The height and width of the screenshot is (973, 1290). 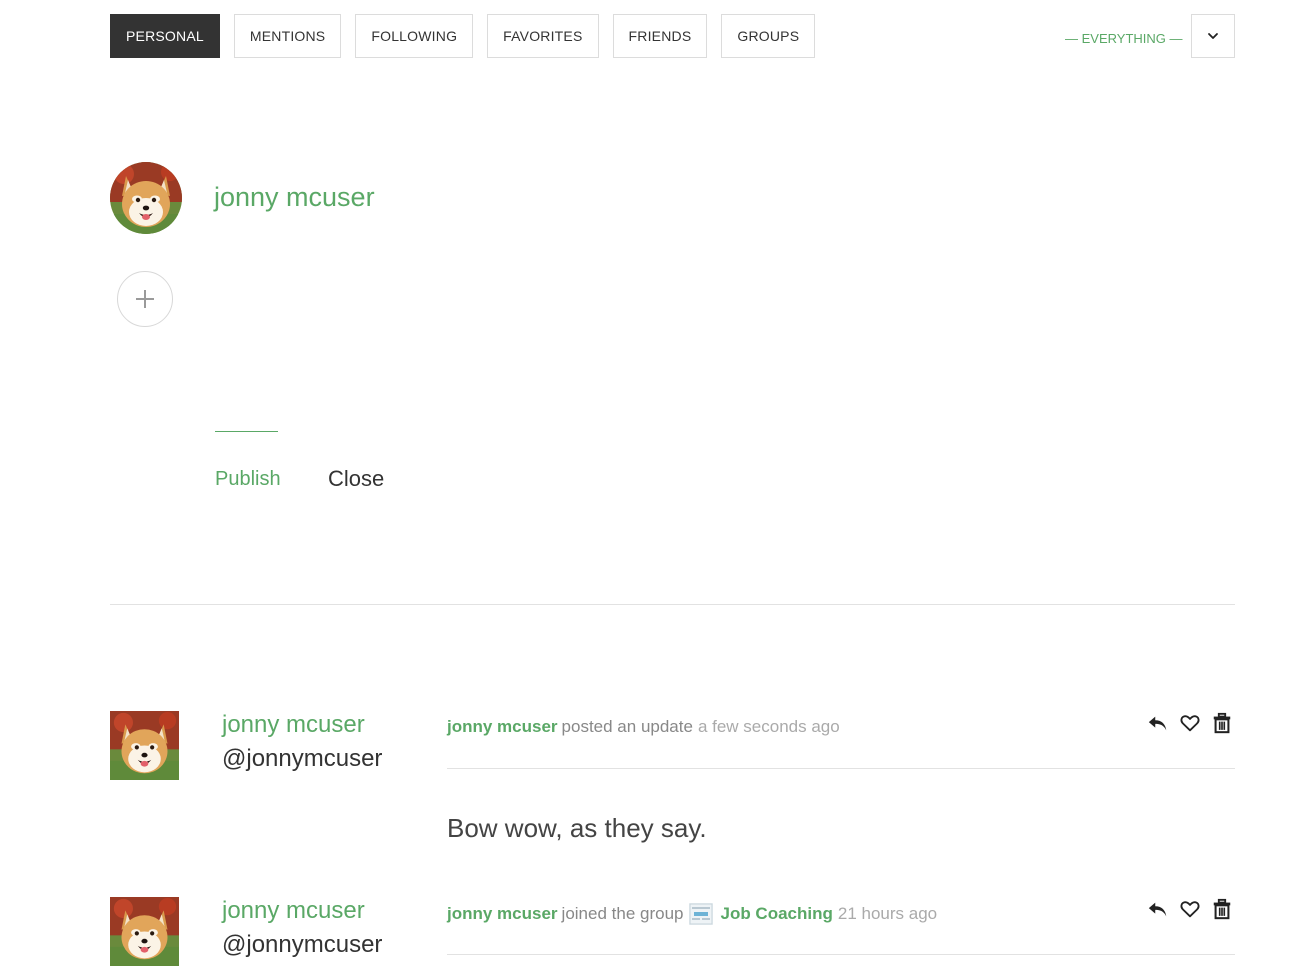 What do you see at coordinates (769, 727) in the screenshot?
I see `activity-timestamp: a few seconds ago` at bounding box center [769, 727].